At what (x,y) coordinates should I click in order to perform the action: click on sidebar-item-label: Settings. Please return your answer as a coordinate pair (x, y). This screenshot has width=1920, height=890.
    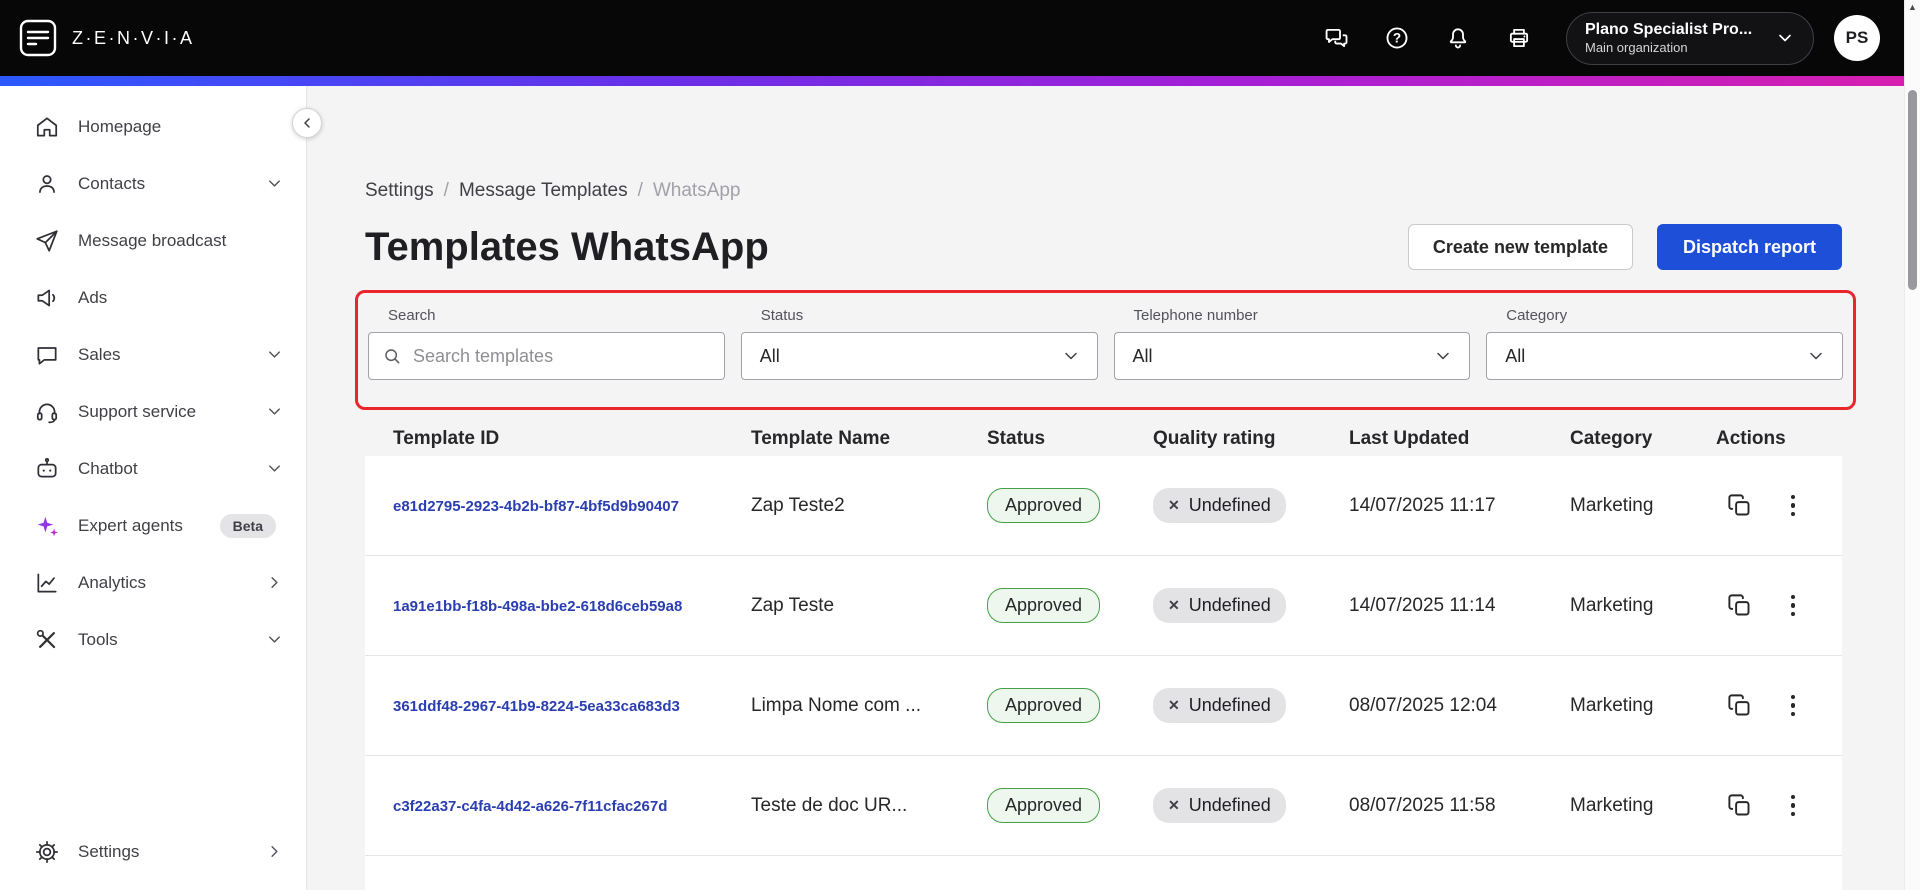
    Looking at the image, I should click on (109, 851).